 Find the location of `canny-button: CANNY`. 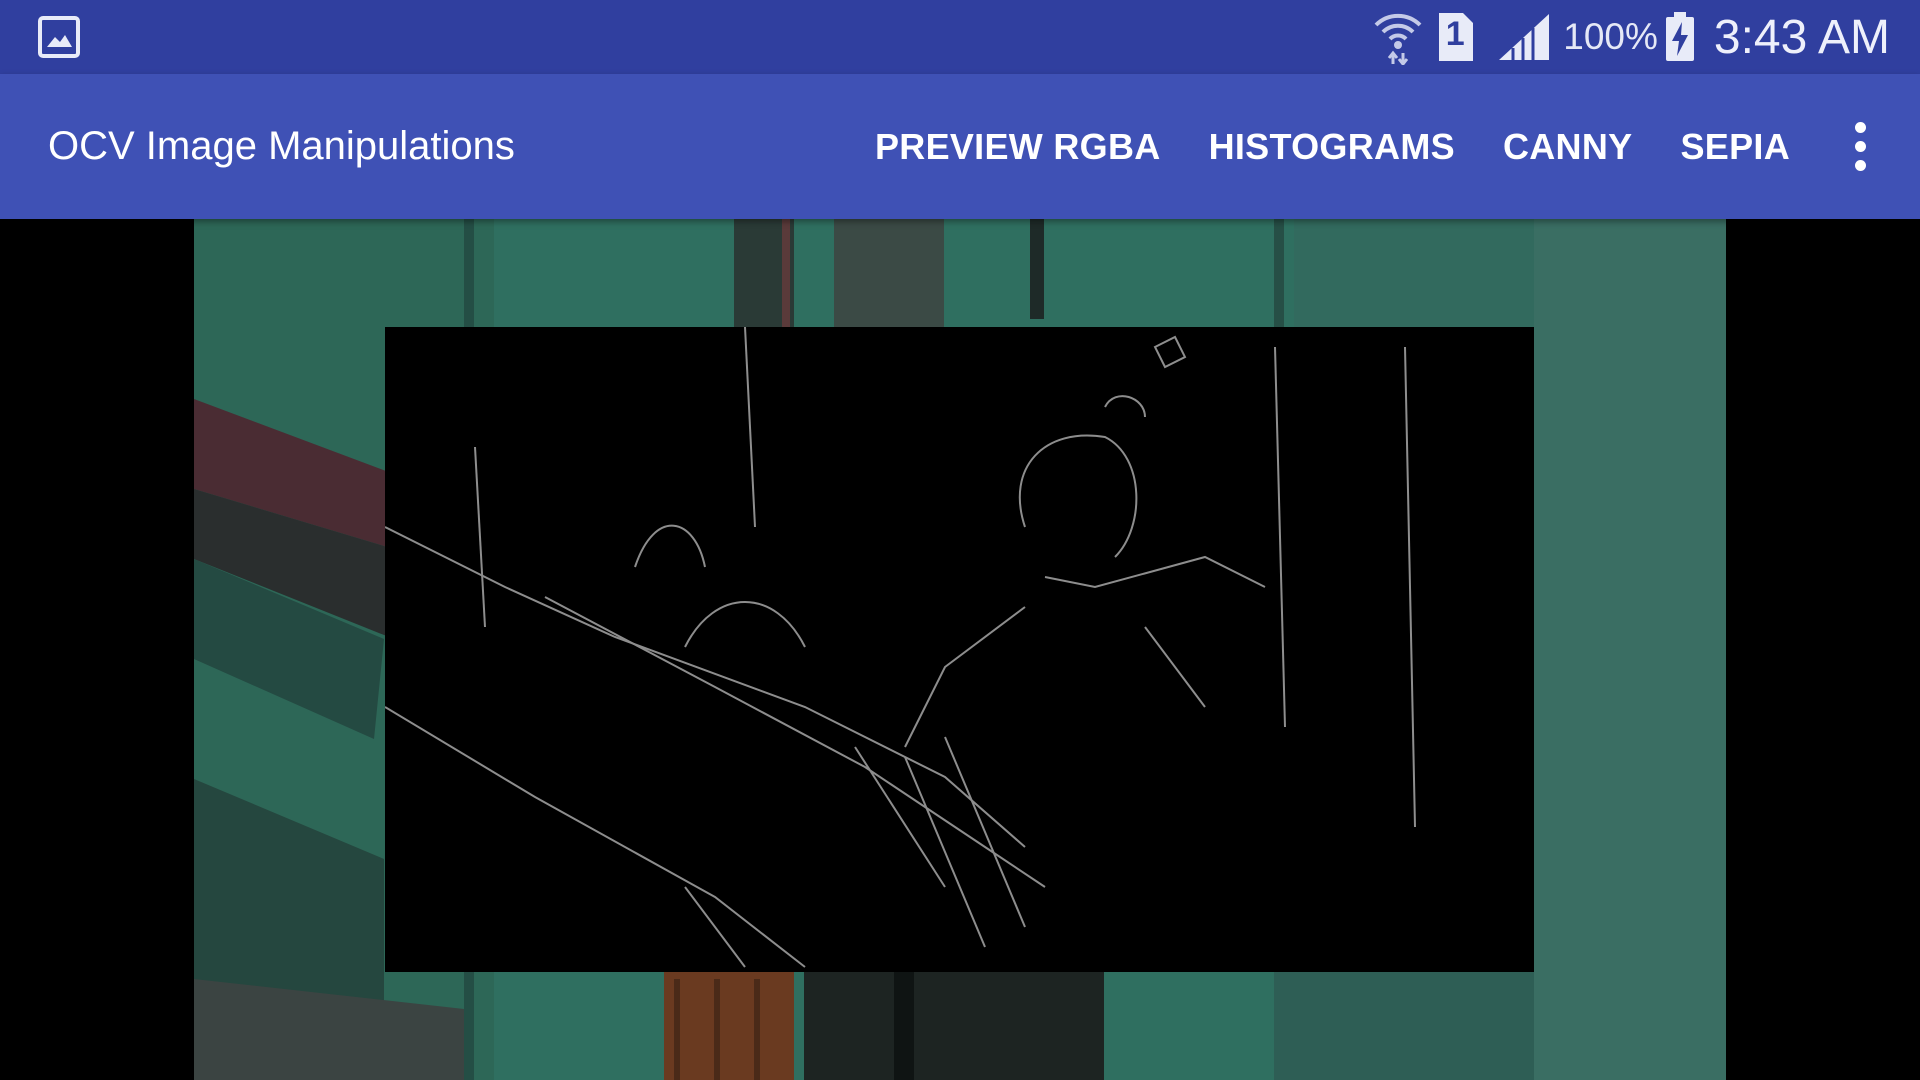

canny-button: CANNY is located at coordinates (1568, 147).